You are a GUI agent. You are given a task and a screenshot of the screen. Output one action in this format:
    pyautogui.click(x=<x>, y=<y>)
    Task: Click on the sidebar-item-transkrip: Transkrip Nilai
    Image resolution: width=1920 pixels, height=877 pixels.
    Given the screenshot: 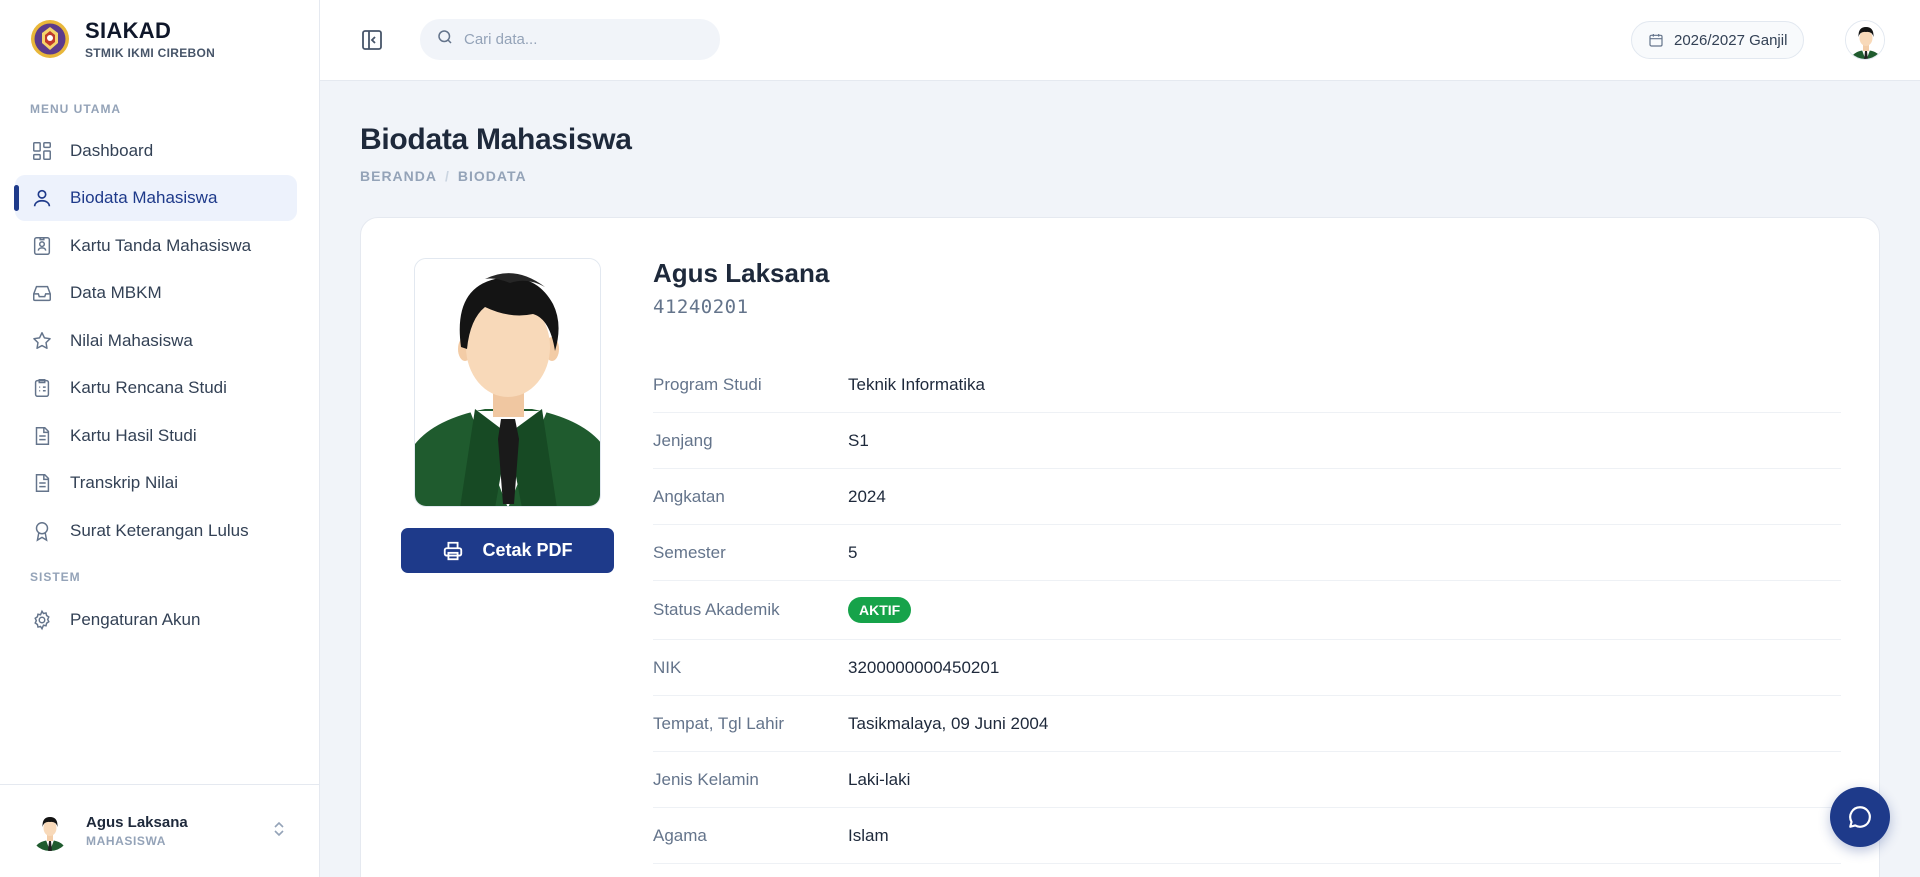 What is the action you would take?
    pyautogui.click(x=156, y=483)
    